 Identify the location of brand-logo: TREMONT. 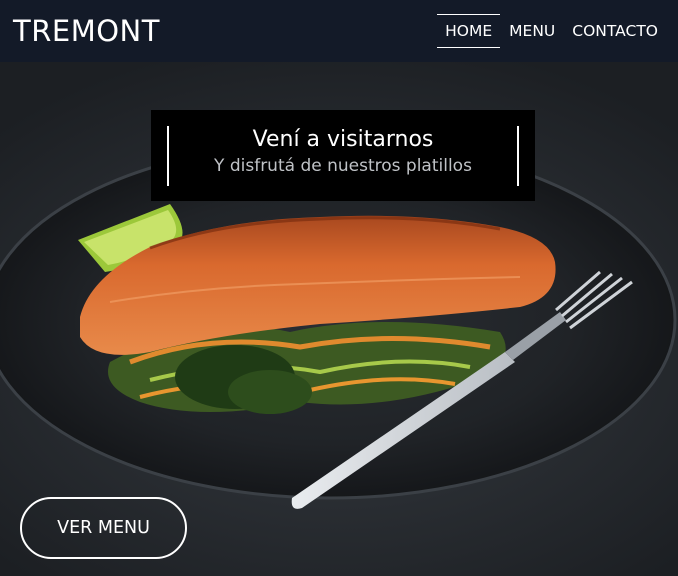
(86, 31).